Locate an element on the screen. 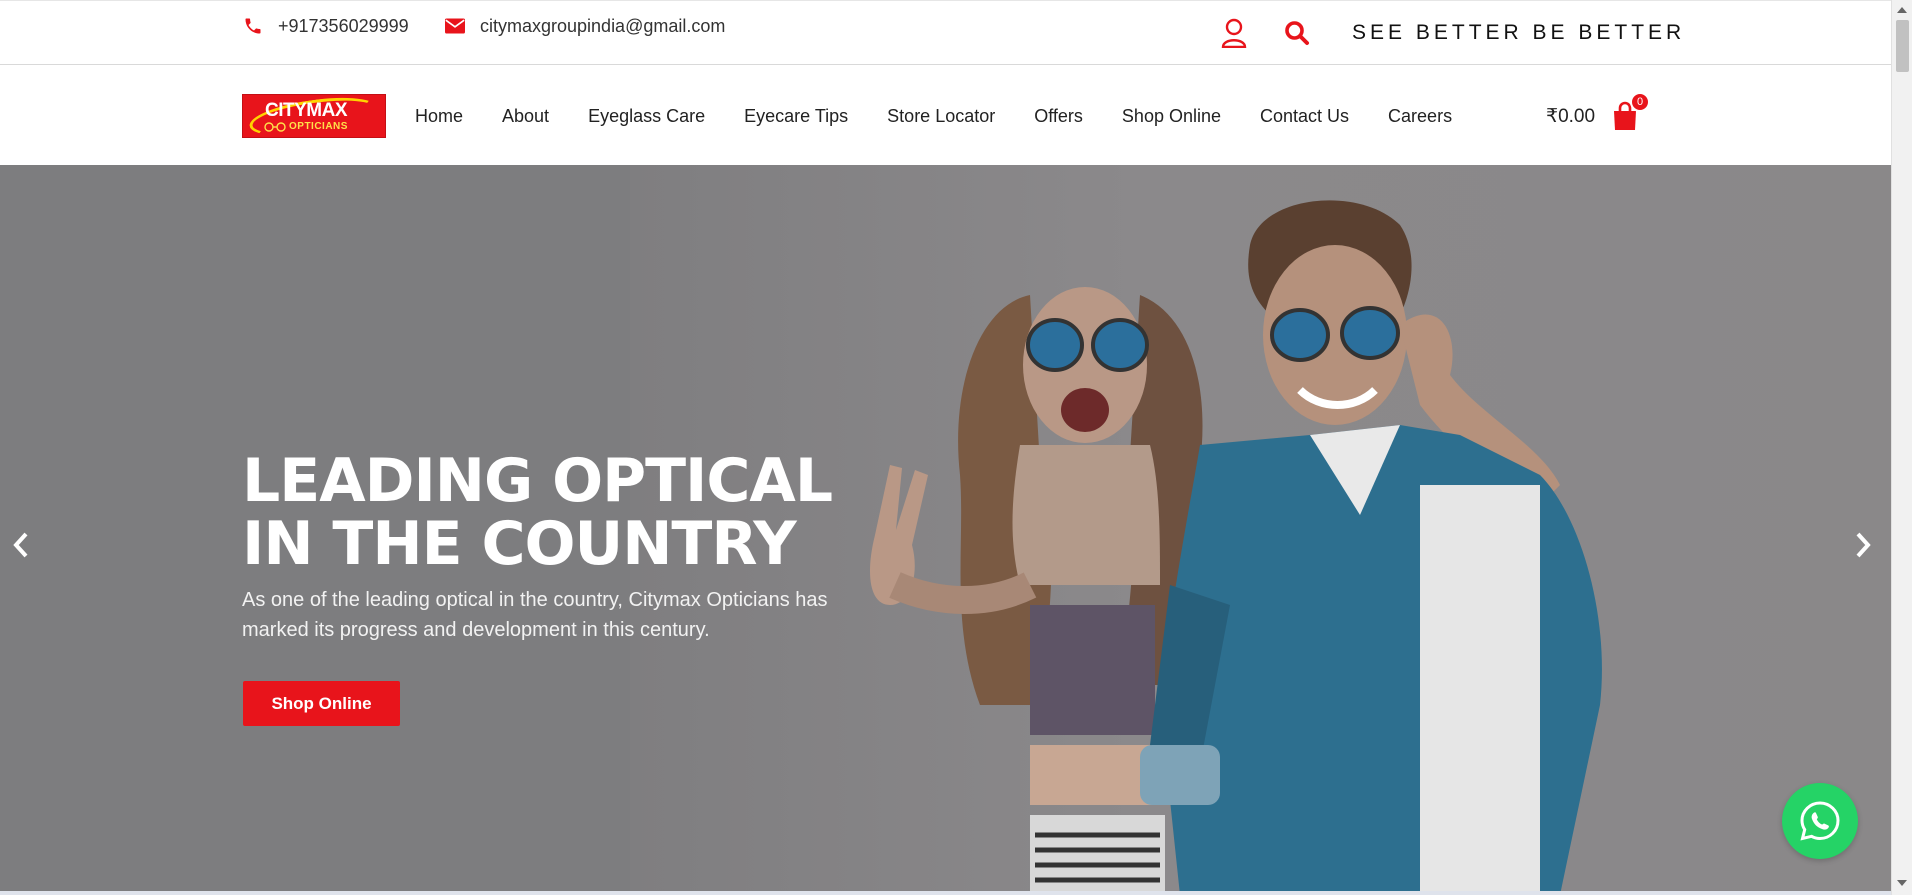  cart-count-badge: 0 is located at coordinates (1640, 102).